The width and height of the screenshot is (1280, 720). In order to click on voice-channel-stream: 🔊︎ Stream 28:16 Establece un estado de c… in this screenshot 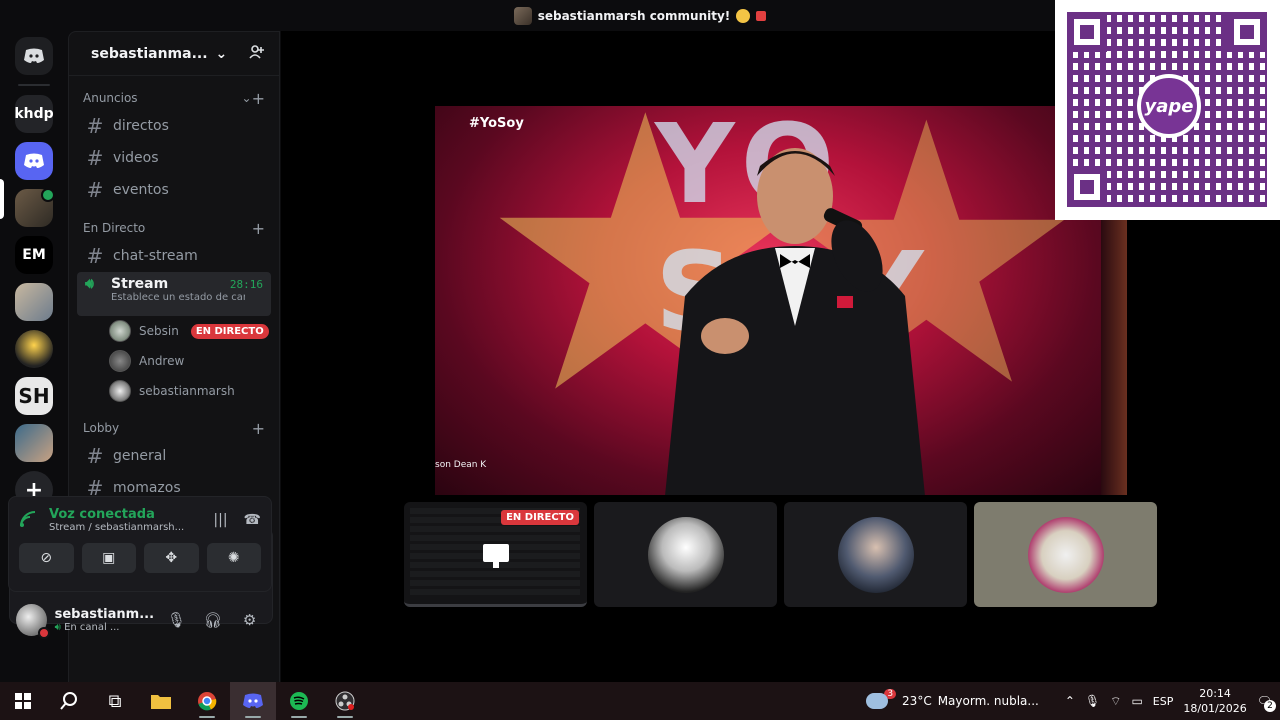, I will do `click(174, 294)`.